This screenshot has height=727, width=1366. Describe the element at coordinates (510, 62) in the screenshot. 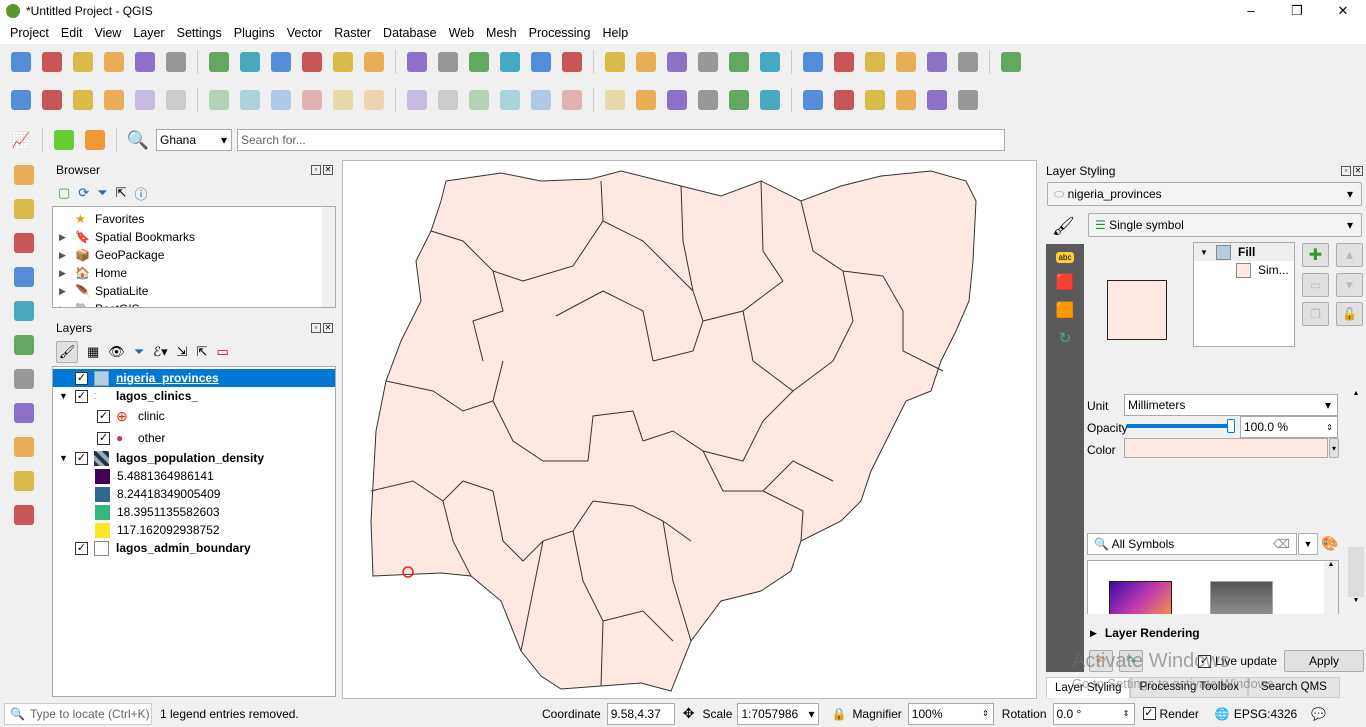

I see `zoom-next-icon` at that location.